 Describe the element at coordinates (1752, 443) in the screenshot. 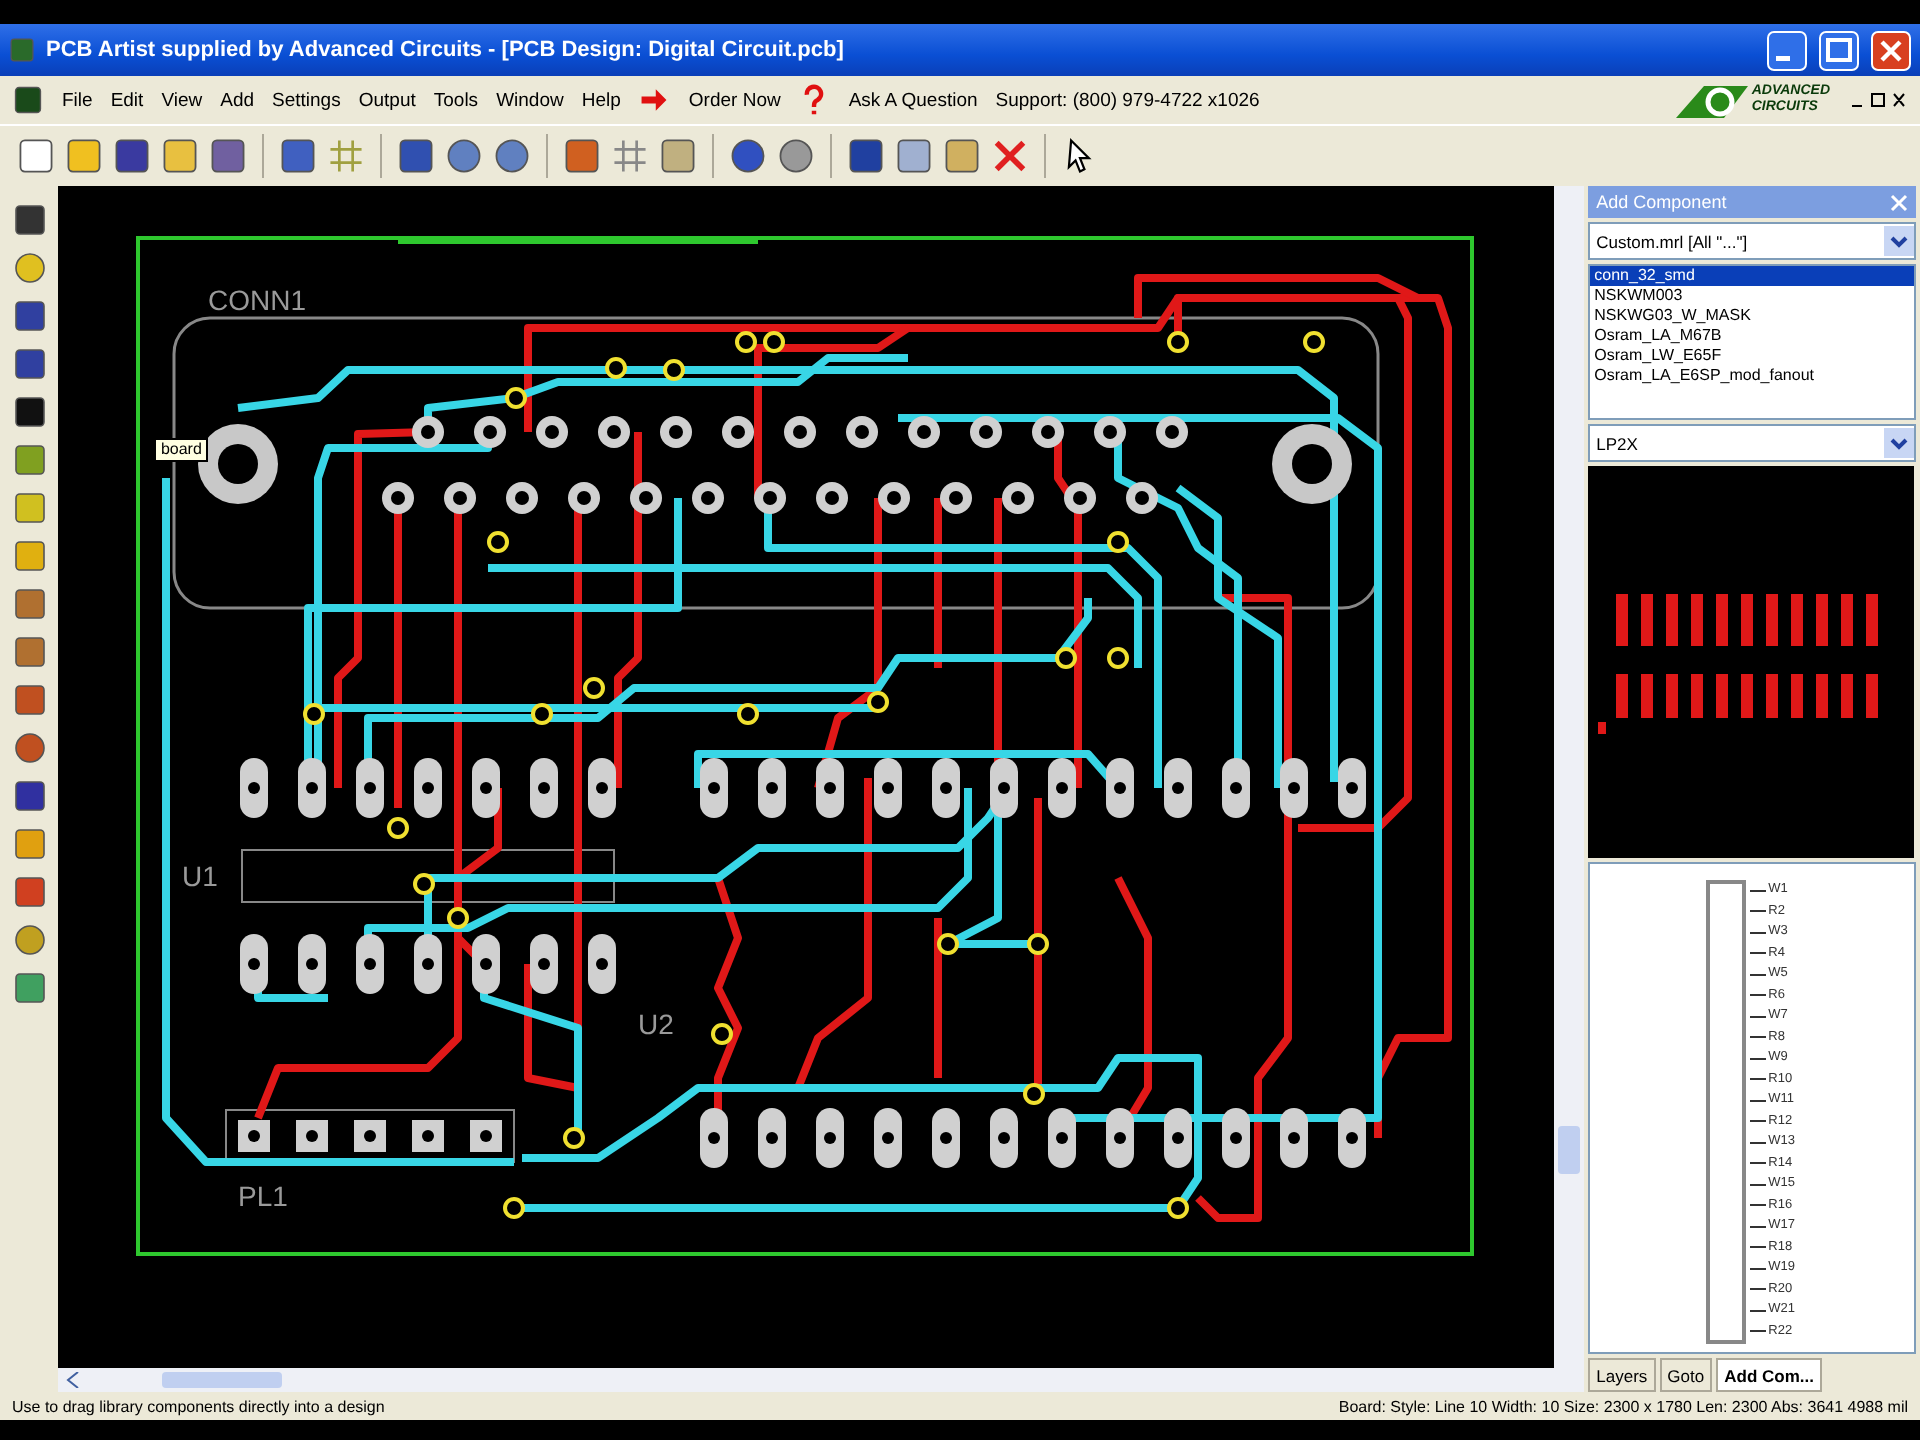

I see `package-dropdown: LP2X` at that location.